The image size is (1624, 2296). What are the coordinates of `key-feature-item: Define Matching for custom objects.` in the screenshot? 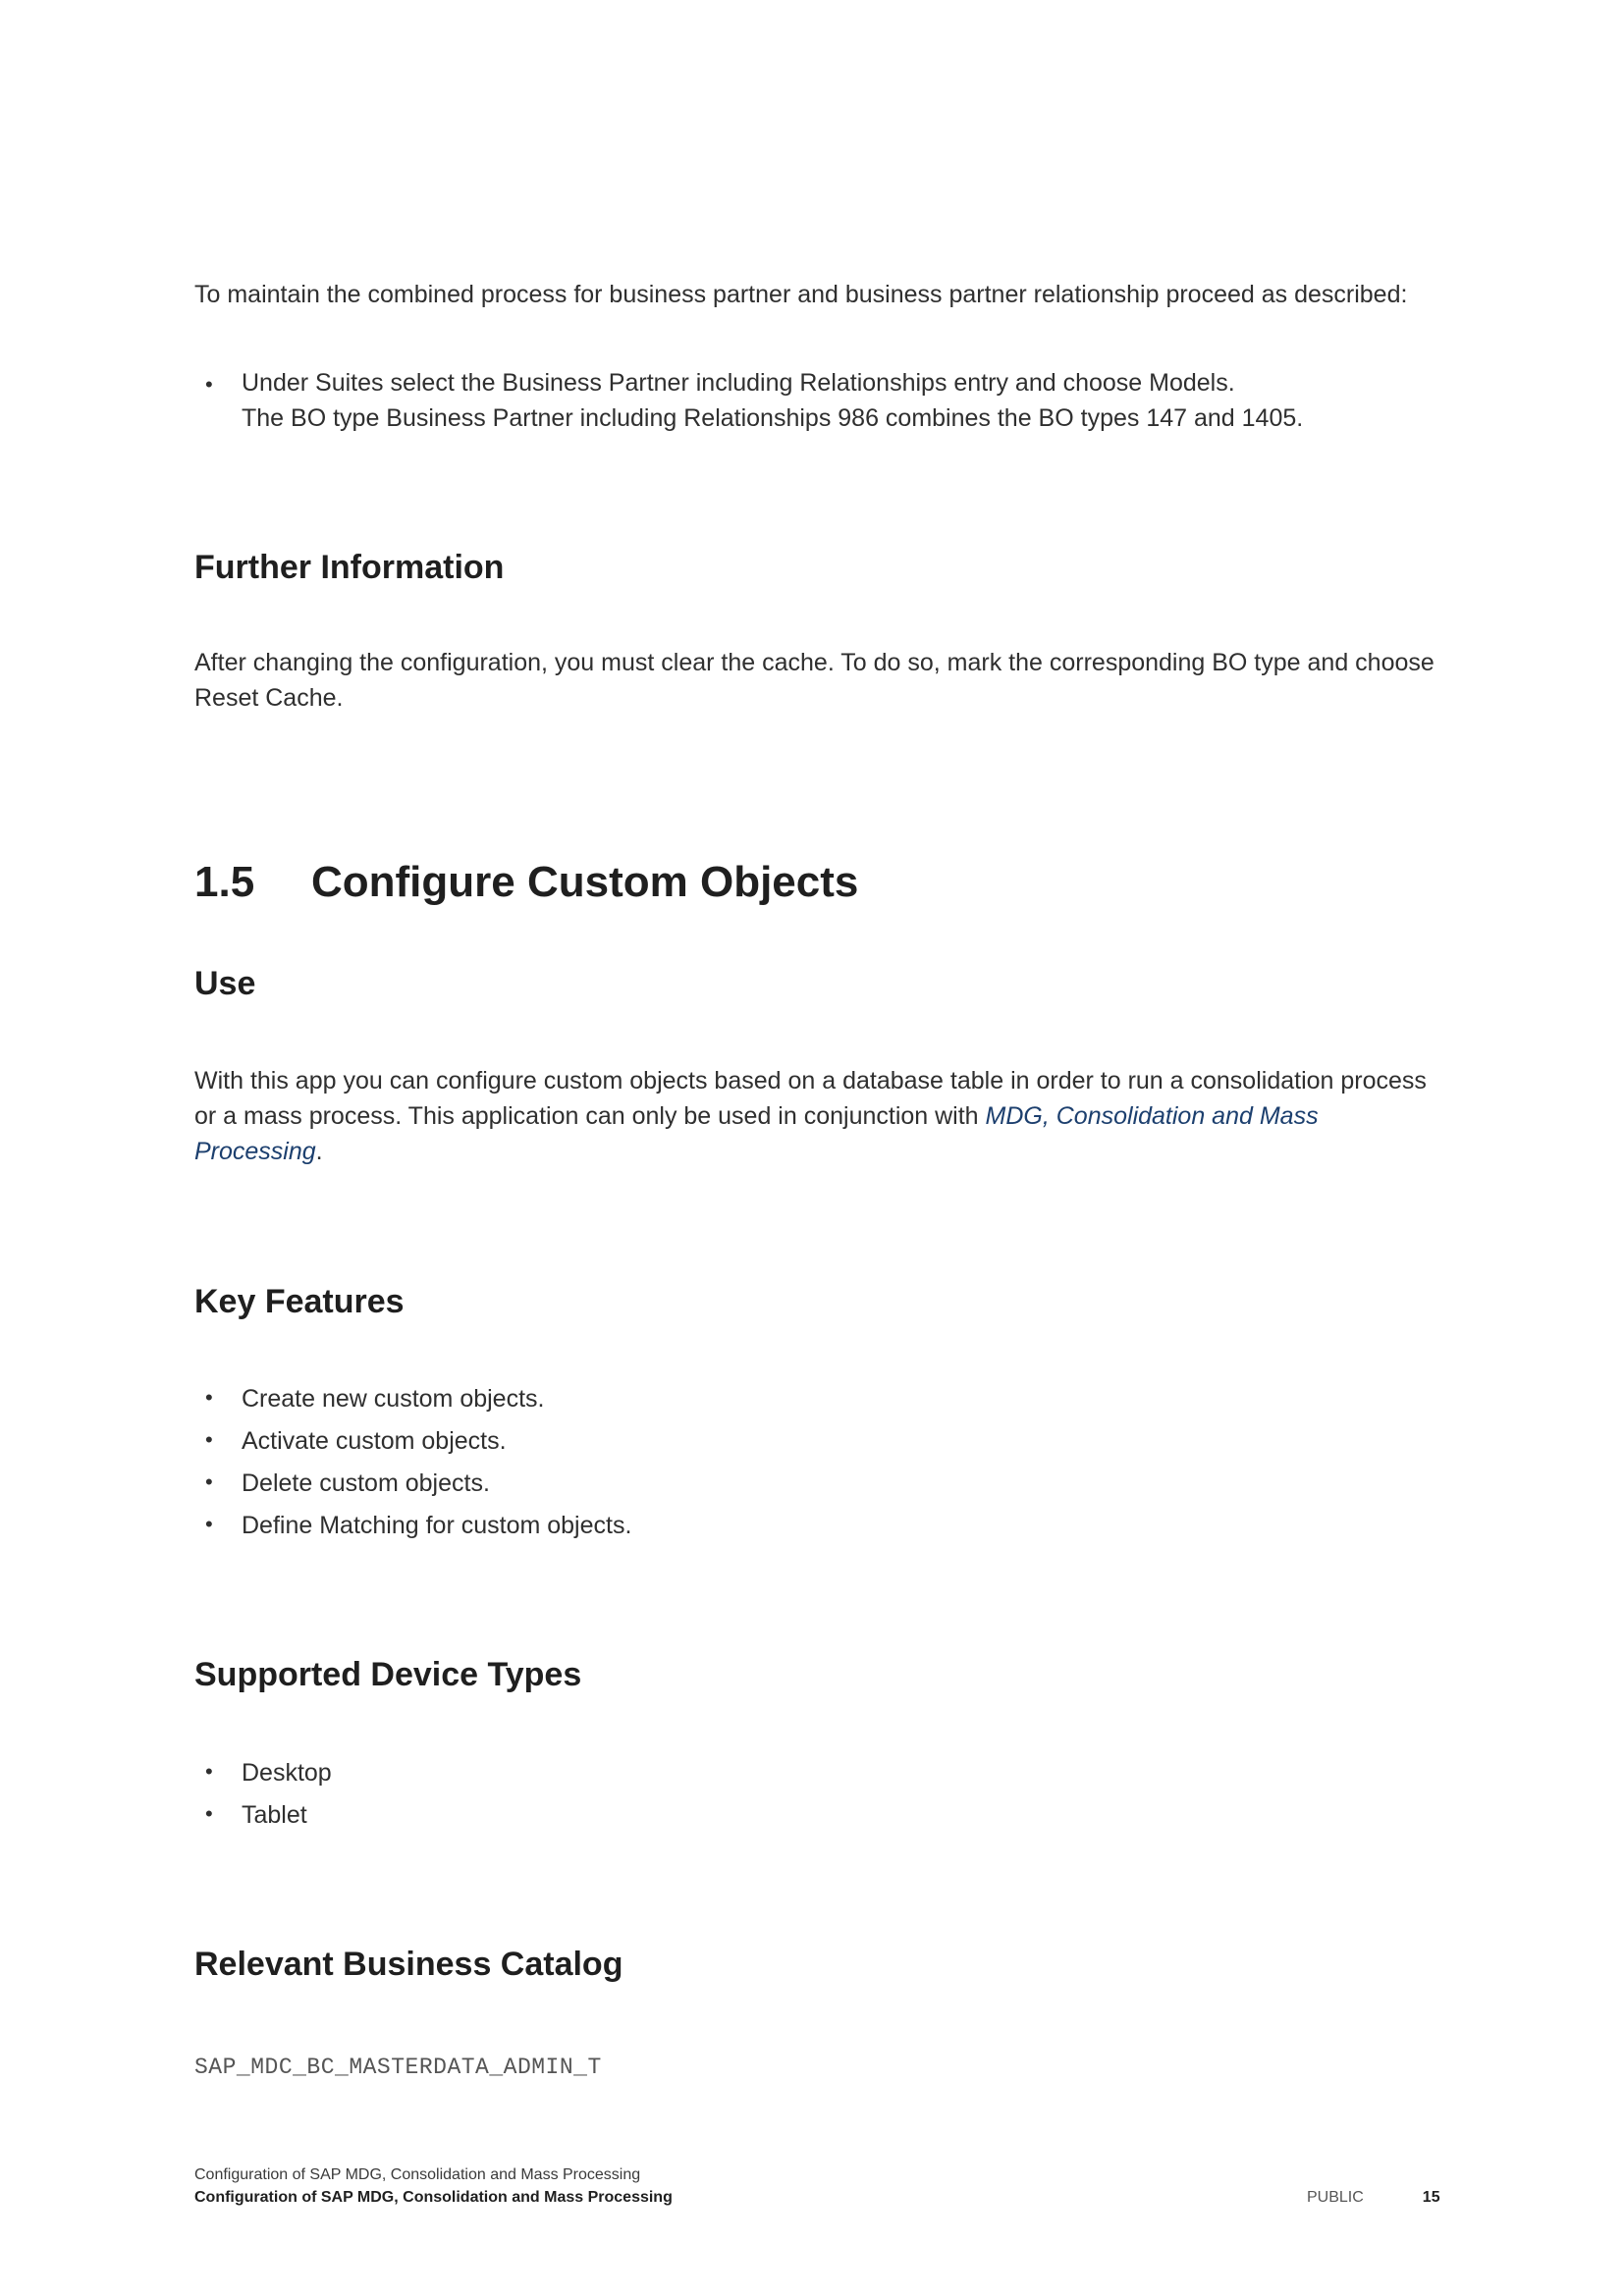 It's located at (437, 1525).